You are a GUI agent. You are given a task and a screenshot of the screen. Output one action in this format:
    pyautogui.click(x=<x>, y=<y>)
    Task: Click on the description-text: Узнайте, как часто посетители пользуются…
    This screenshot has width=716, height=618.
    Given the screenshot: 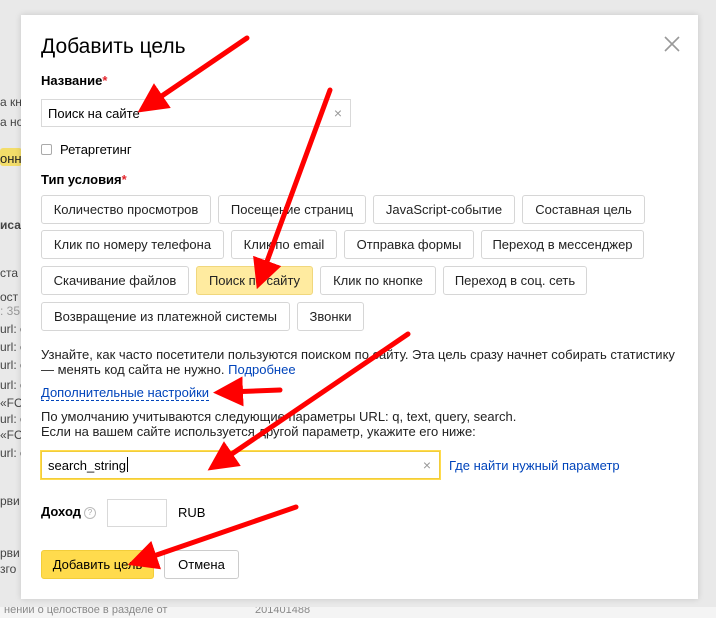 What is the action you would take?
    pyautogui.click(x=358, y=362)
    